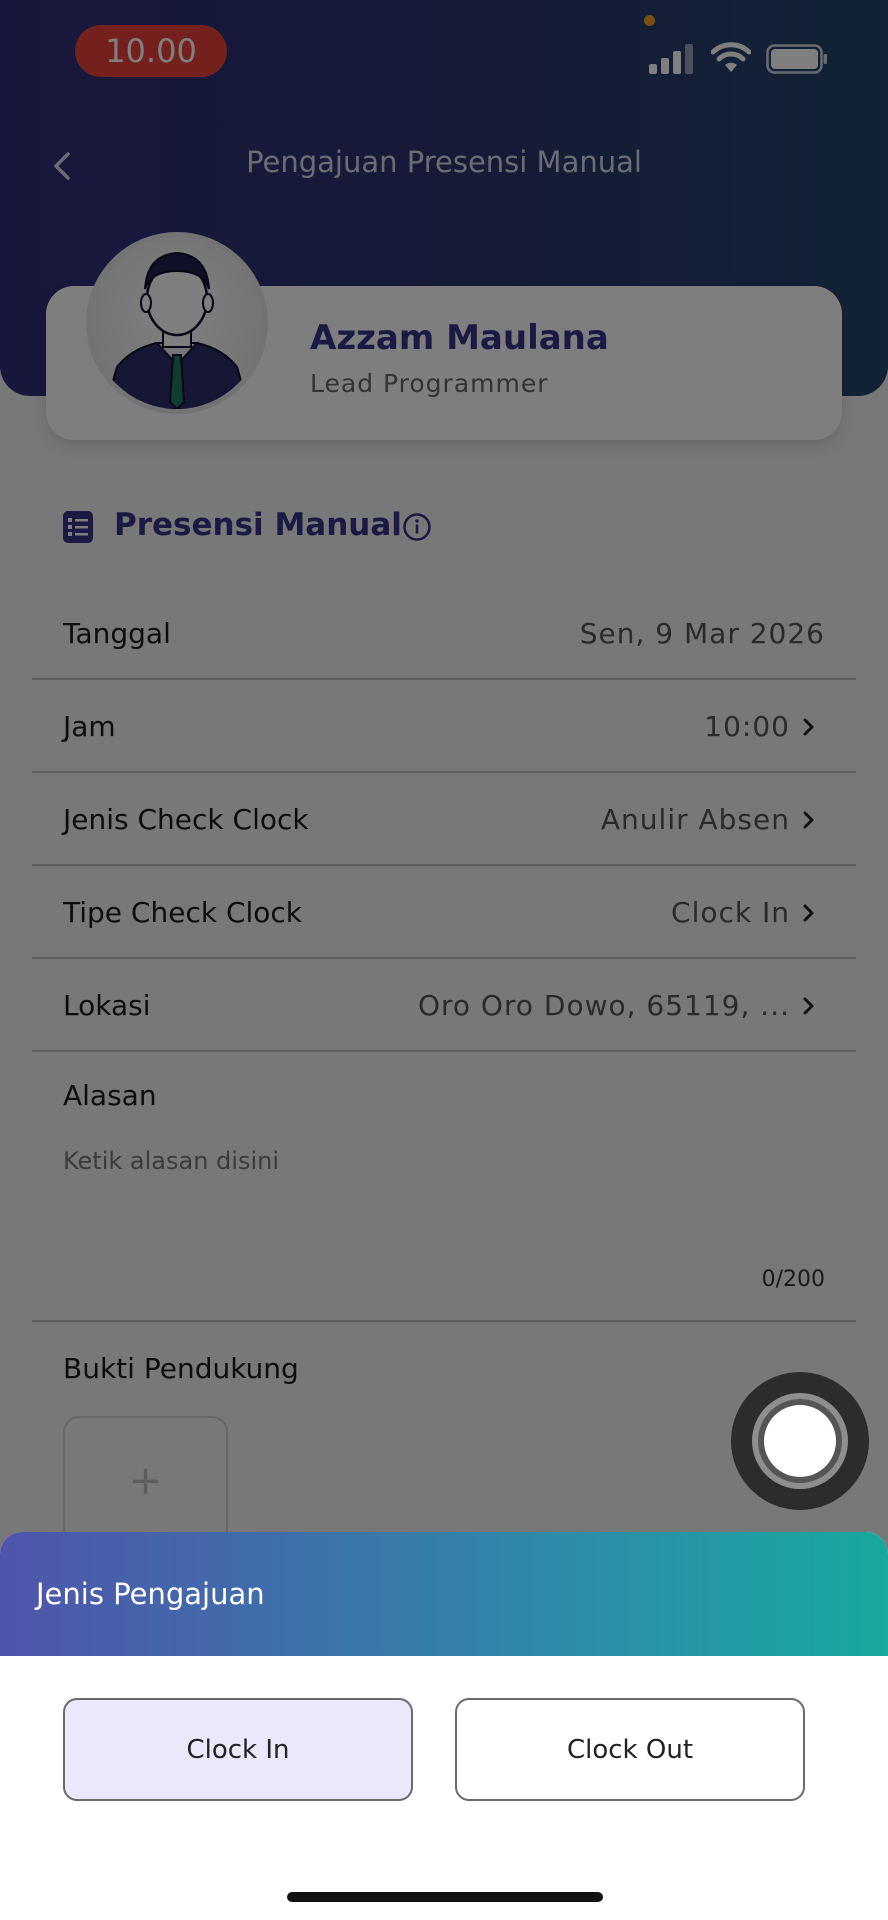 The image size is (888, 1920). I want to click on assistive-touch-core, so click(800, 1441).